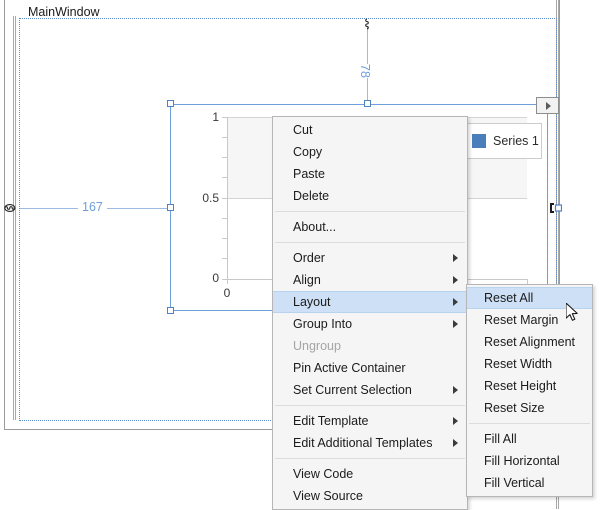 The height and width of the screenshot is (510, 601). Describe the element at coordinates (522, 461) in the screenshot. I see `menu-item-label: Fill Horizontal` at that location.